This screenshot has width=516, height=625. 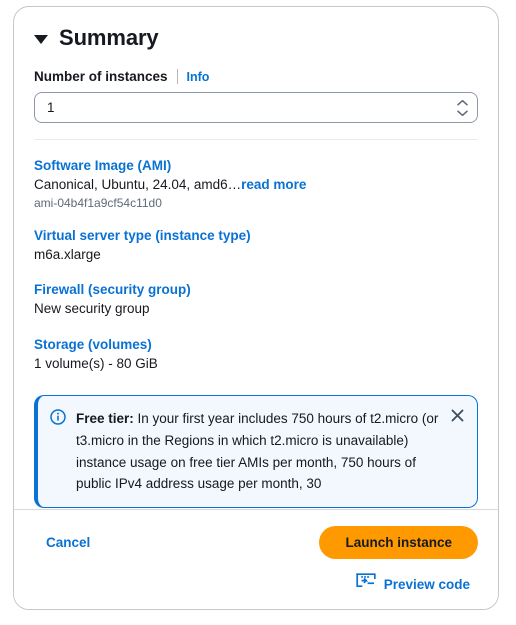 I want to click on ami-id: ami-04b4f1a9cf54c11d0, so click(x=98, y=203).